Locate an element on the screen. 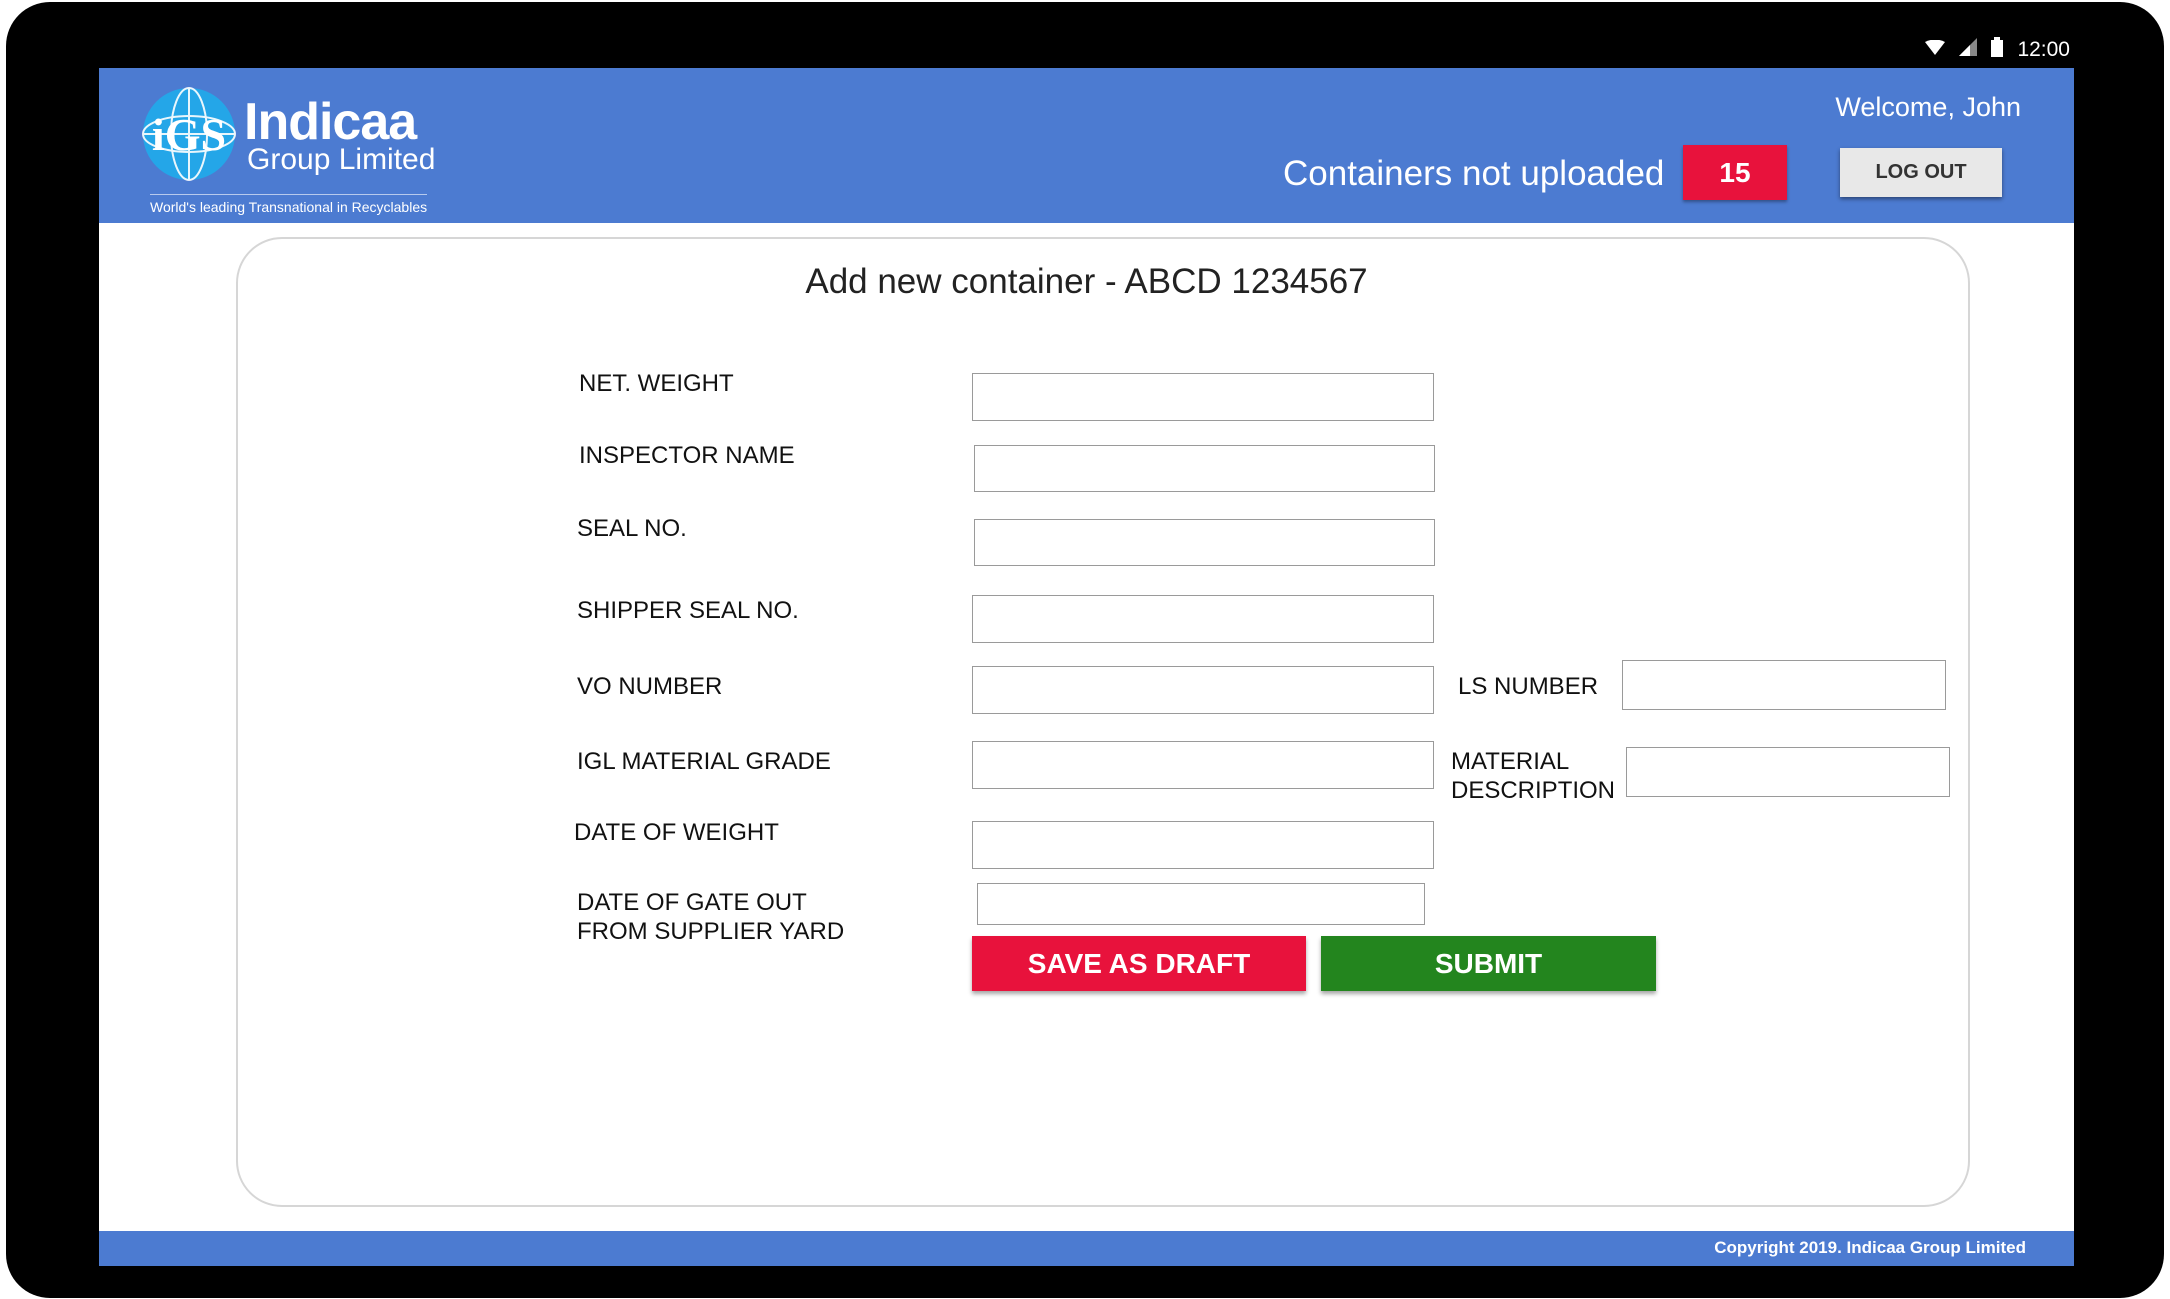  net-weight-input is located at coordinates (1203, 397).